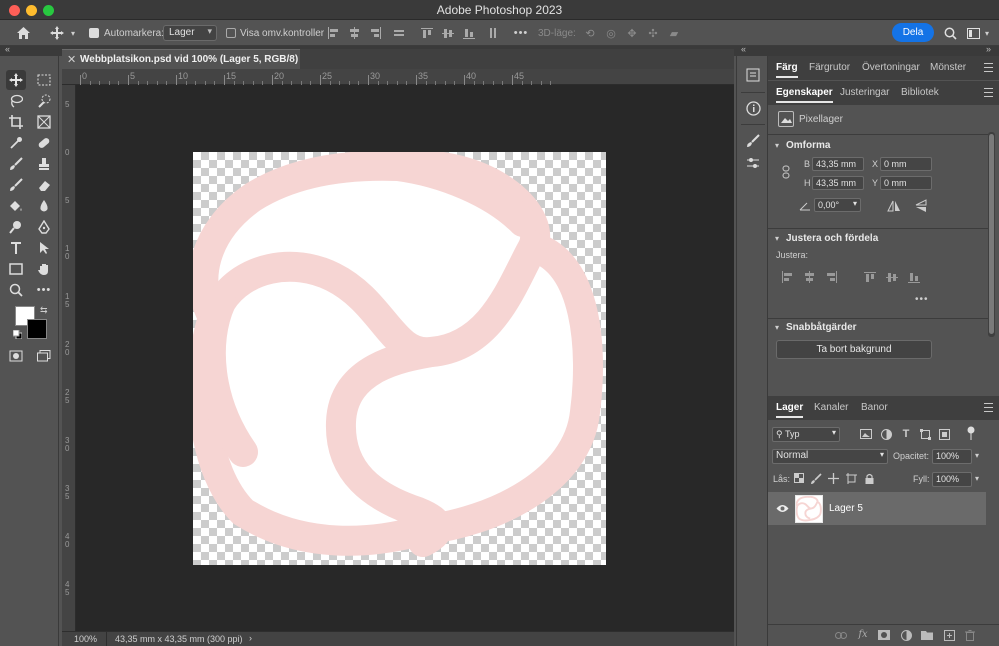 The height and width of the screenshot is (646, 999). Describe the element at coordinates (870, 277) in the screenshot. I see `align-top-edges-icon` at that location.